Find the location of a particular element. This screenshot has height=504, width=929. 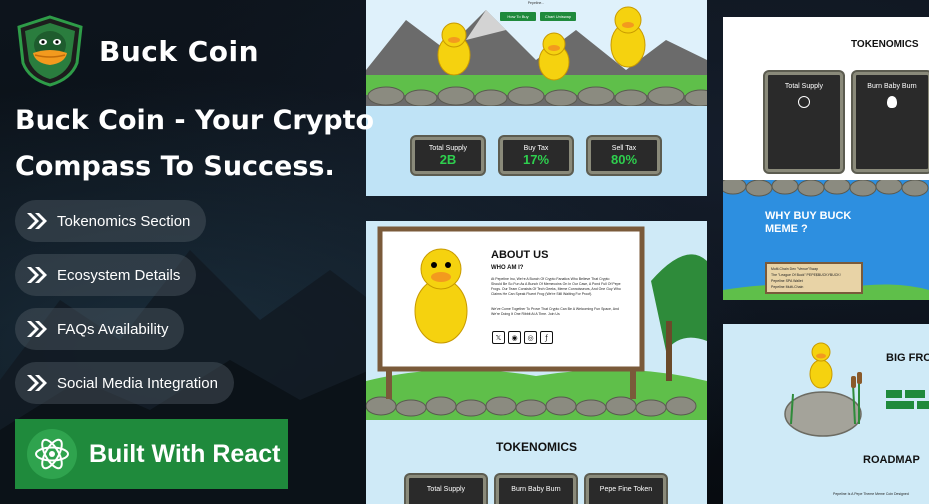

why-buy-title: WHY BUY BUCK MEME ? is located at coordinates (808, 222).